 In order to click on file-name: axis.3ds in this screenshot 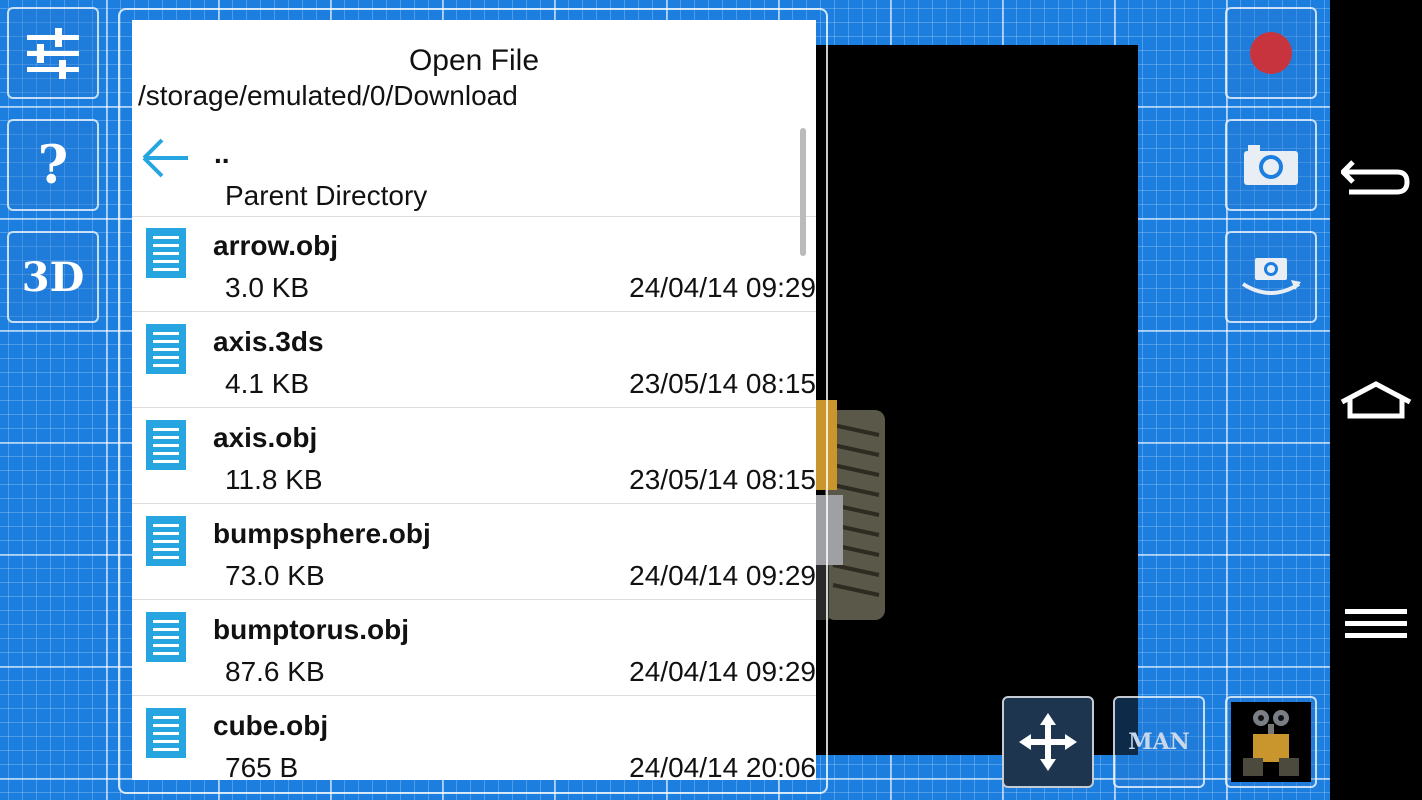, I will do `click(268, 341)`.